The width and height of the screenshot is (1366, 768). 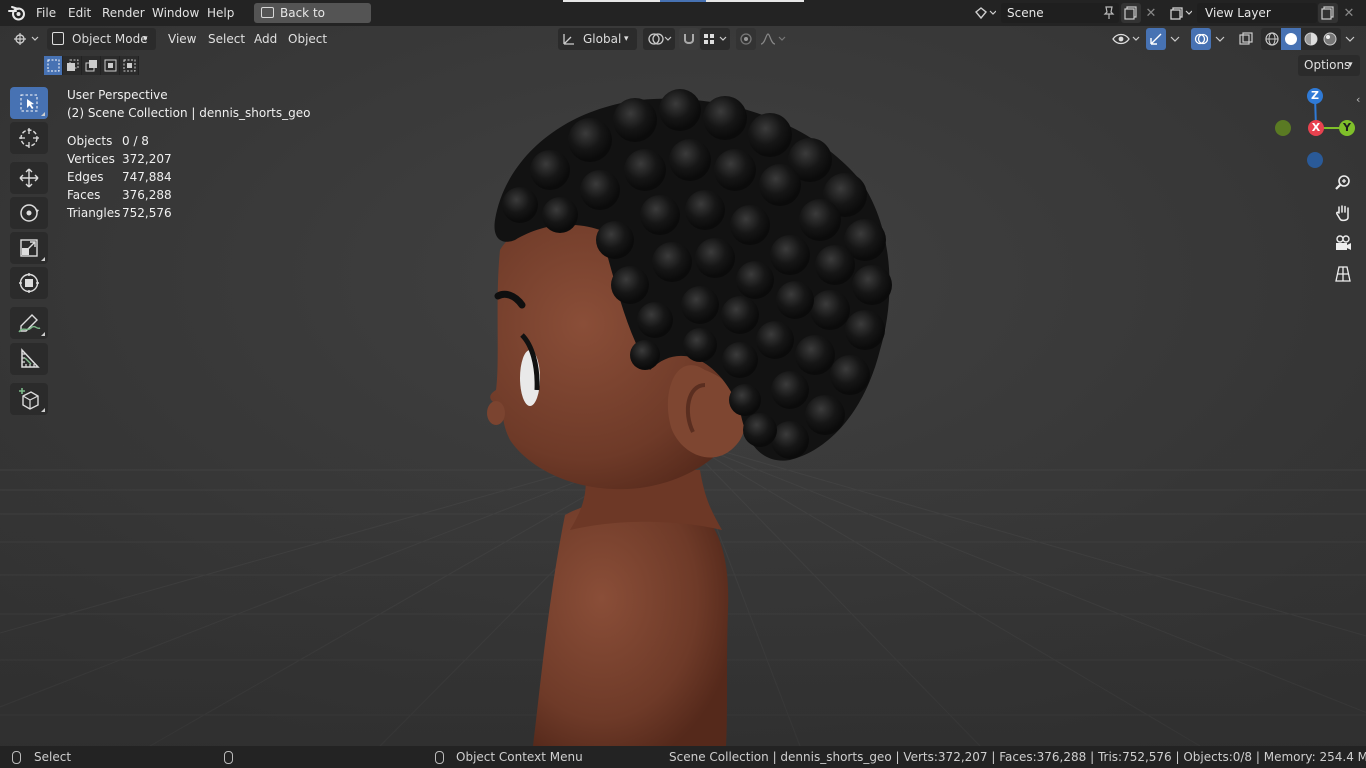 What do you see at coordinates (597, 39) in the screenshot?
I see `transform-orientation-dropdown: Global ▾` at bounding box center [597, 39].